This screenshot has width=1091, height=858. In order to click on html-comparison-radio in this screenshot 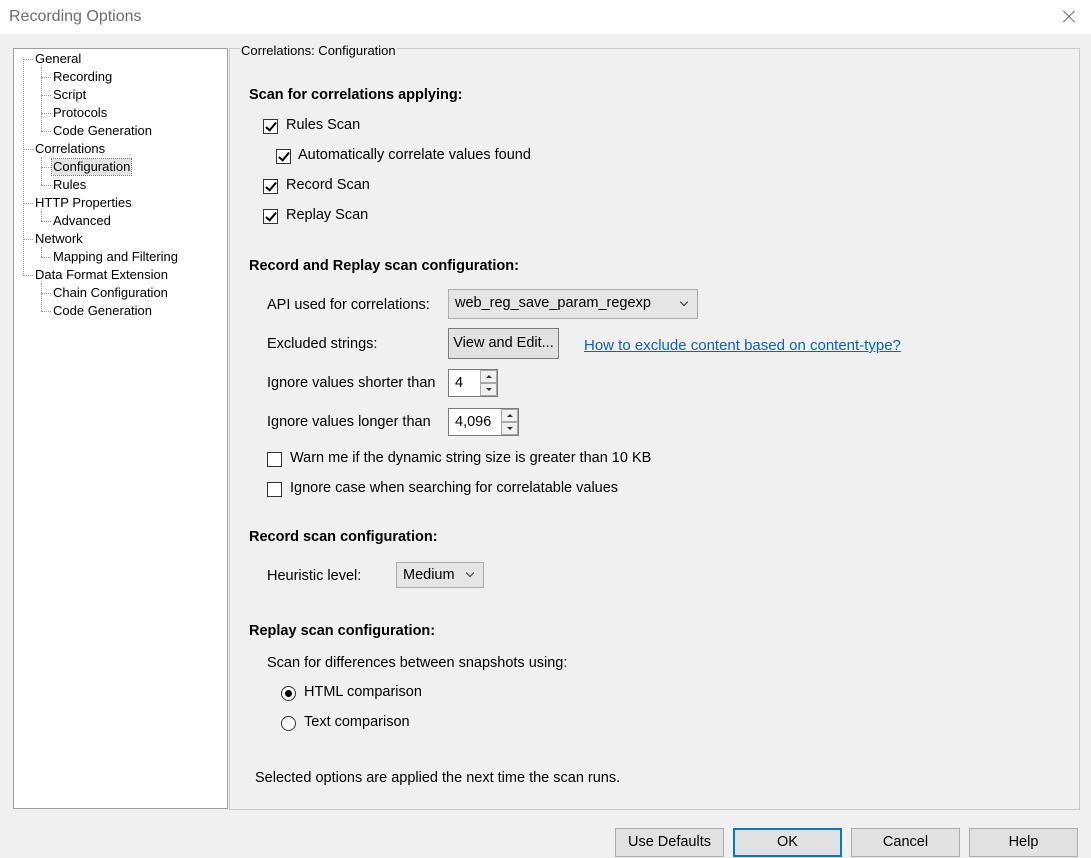, I will do `click(288, 693)`.